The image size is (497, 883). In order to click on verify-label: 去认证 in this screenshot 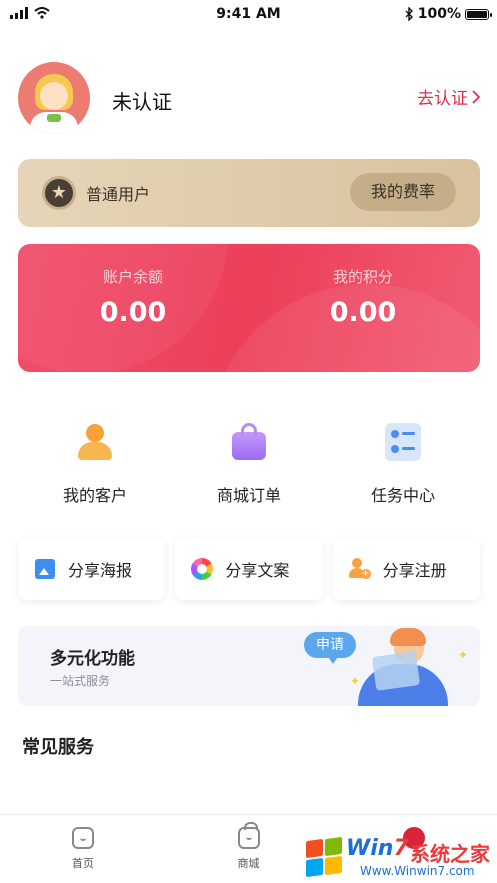, I will do `click(442, 99)`.